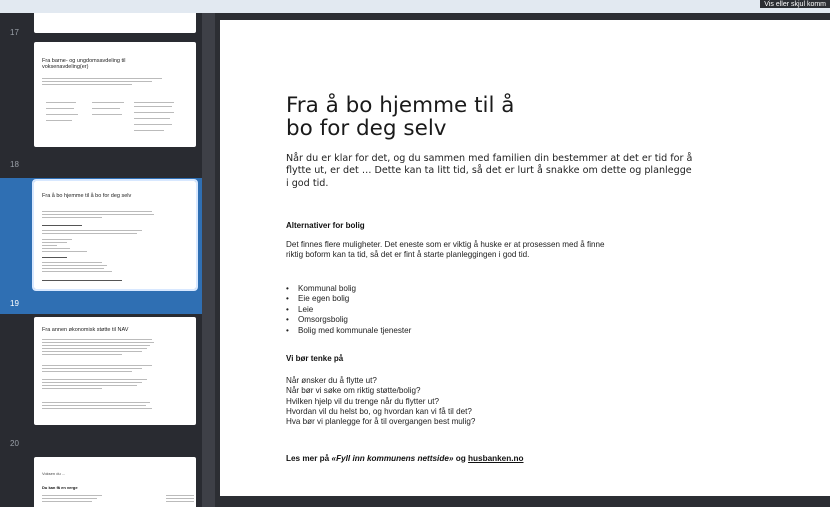 This screenshot has width=830, height=507. I want to click on thumbnail-21-subtitle: Du kan få en verge, so click(60, 487).